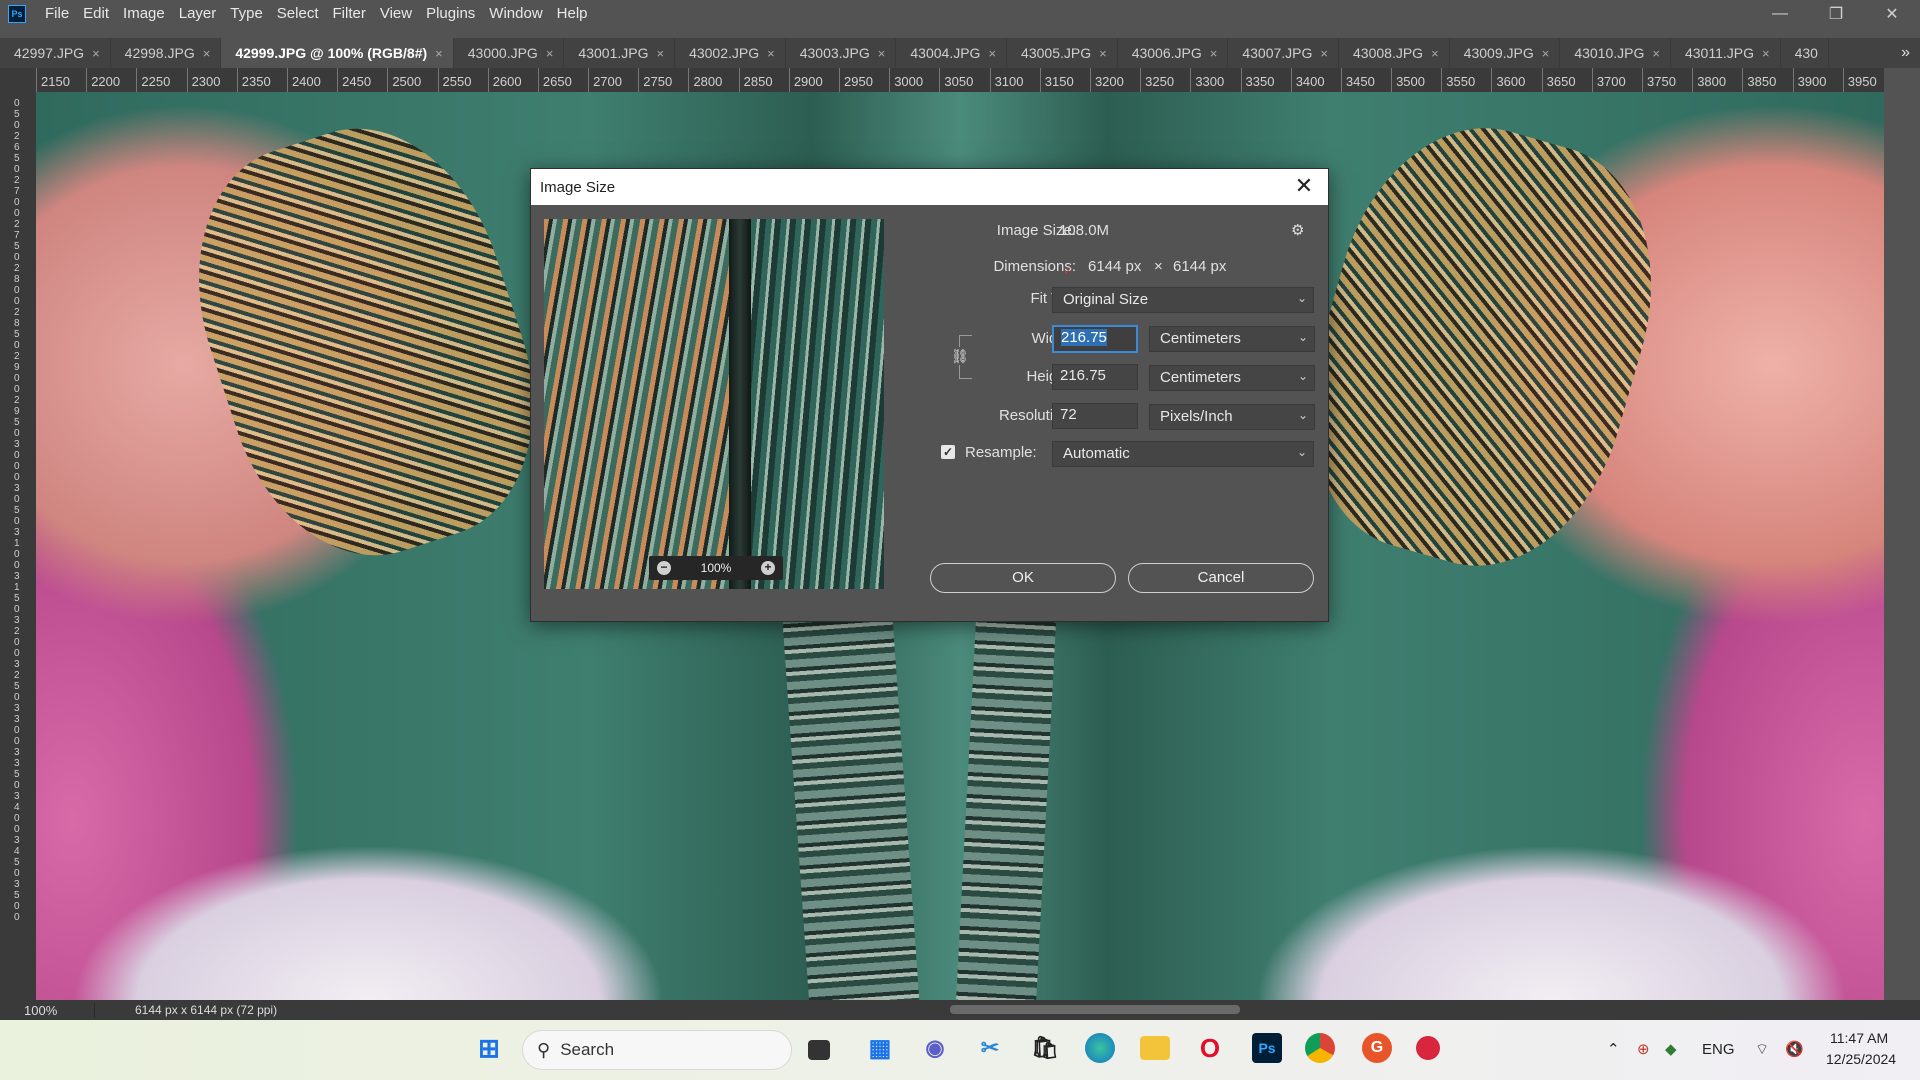  Describe the element at coordinates (349, 14) in the screenshot. I see `menu-filter: Filter` at that location.